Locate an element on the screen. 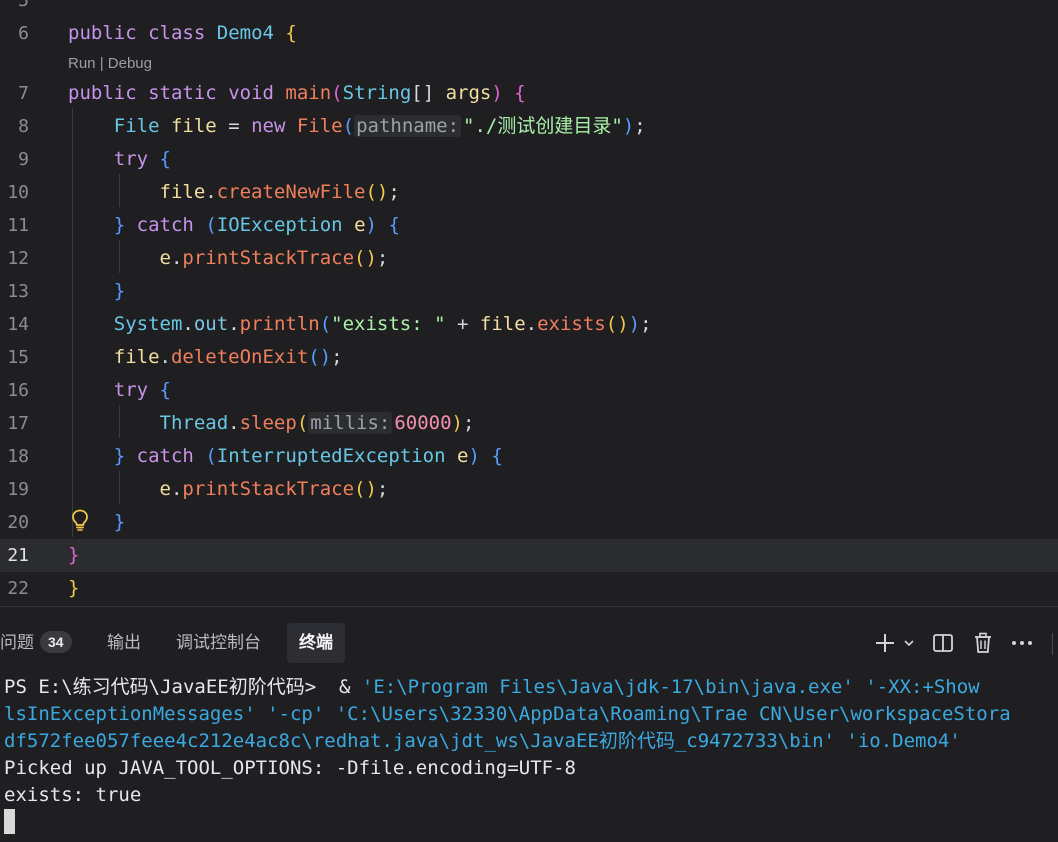 The height and width of the screenshot is (842, 1058). add-terminal-icon is located at coordinates (885, 643).